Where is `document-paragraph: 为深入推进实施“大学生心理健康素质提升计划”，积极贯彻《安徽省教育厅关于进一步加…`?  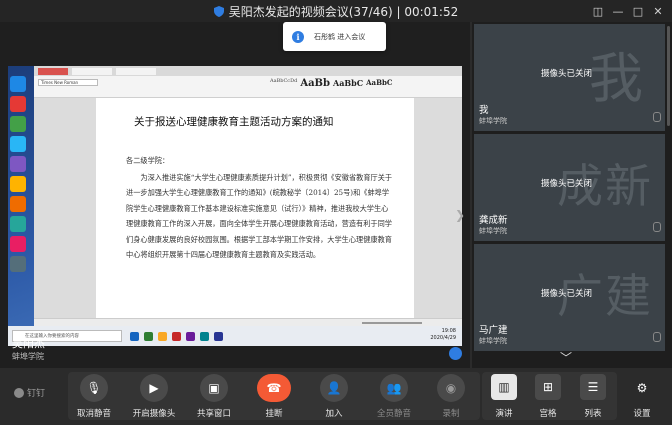
document-paragraph: 为深入推进实施“大学生心理健康素质提升计划”，积极贯彻《安徽省教育厅关于进一步加… is located at coordinates (259, 216).